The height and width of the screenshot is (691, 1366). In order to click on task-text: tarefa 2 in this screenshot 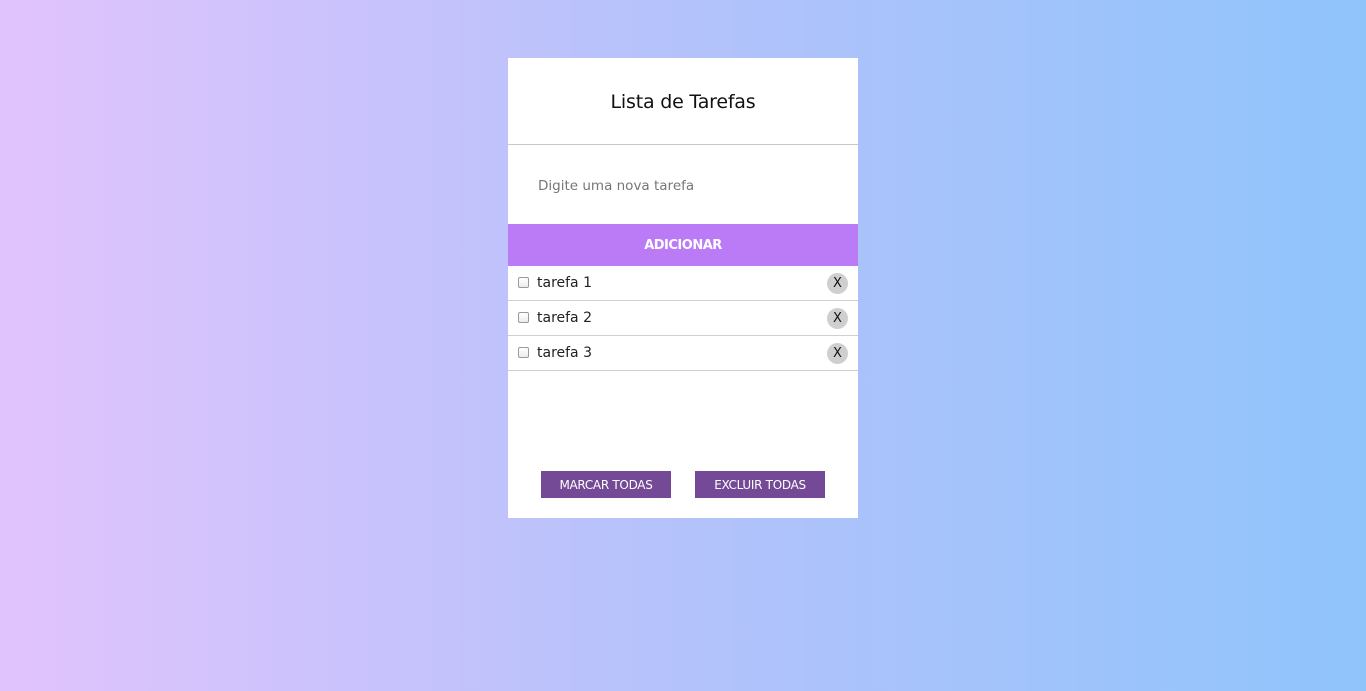, I will do `click(564, 318)`.